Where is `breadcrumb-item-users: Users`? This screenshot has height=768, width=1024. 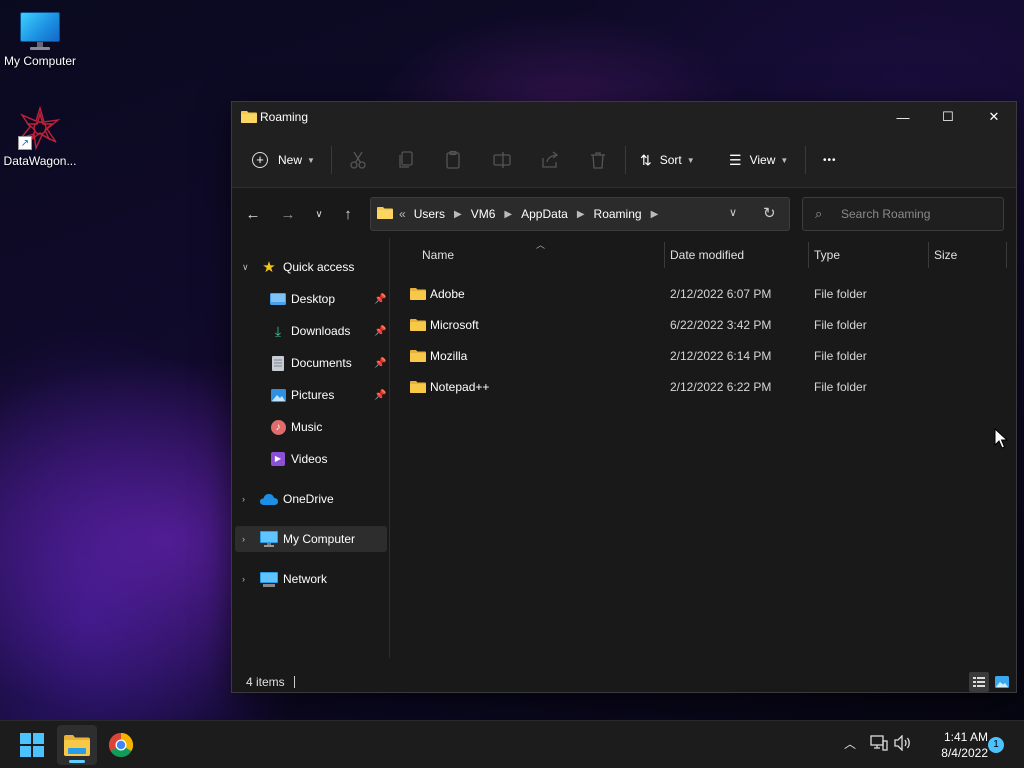
breadcrumb-item-users: Users is located at coordinates (429, 214).